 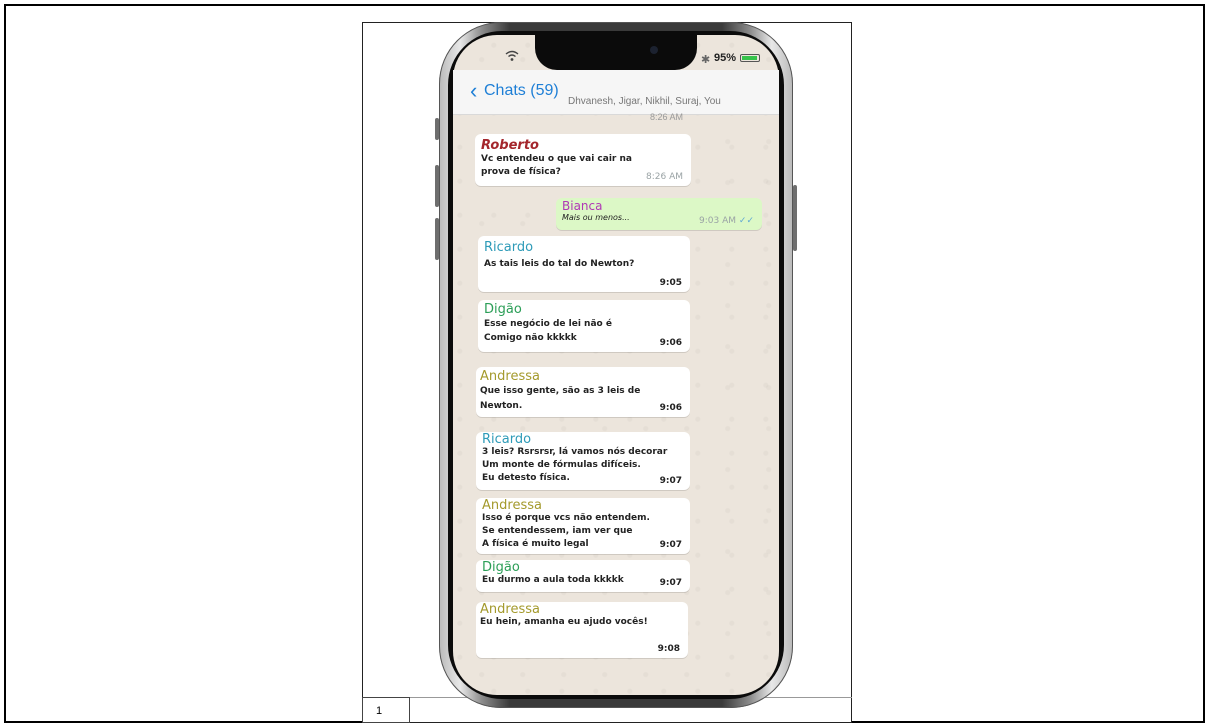 I want to click on message-time: 9:08, so click(x=668, y=649).